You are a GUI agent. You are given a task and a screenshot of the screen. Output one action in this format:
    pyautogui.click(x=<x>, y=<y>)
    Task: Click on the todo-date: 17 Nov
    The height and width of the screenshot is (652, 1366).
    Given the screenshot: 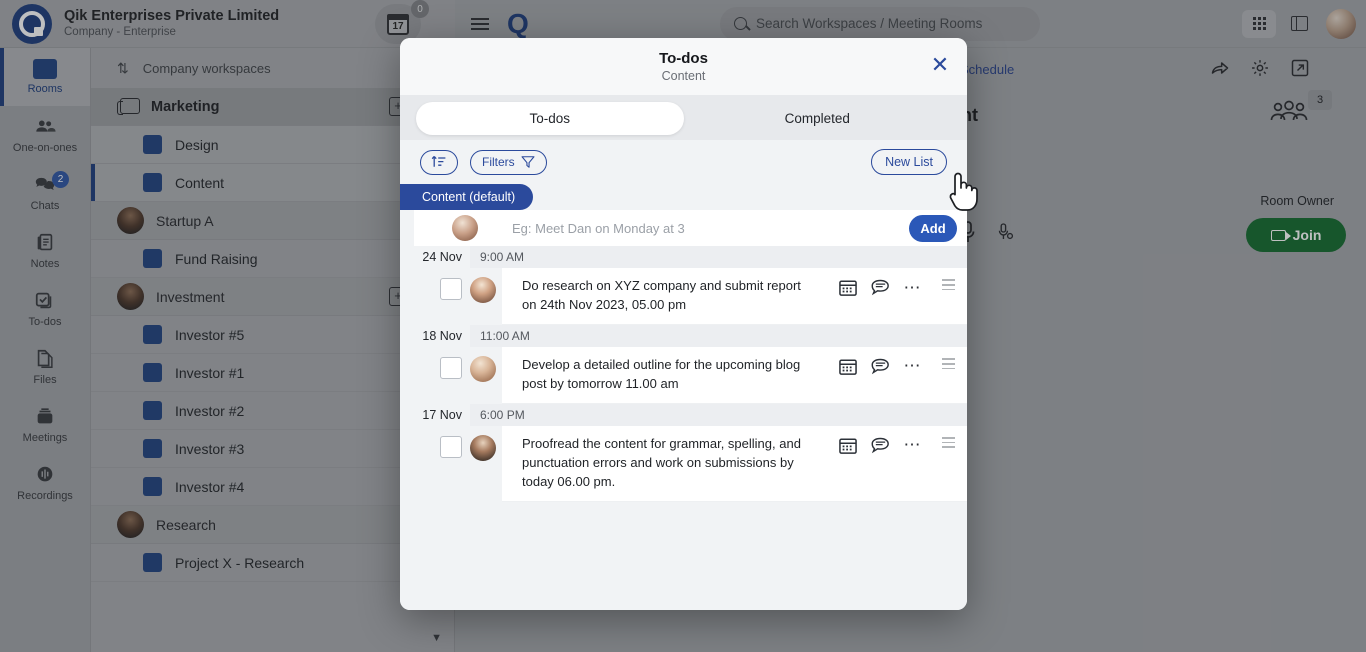 What is the action you would take?
    pyautogui.click(x=442, y=414)
    